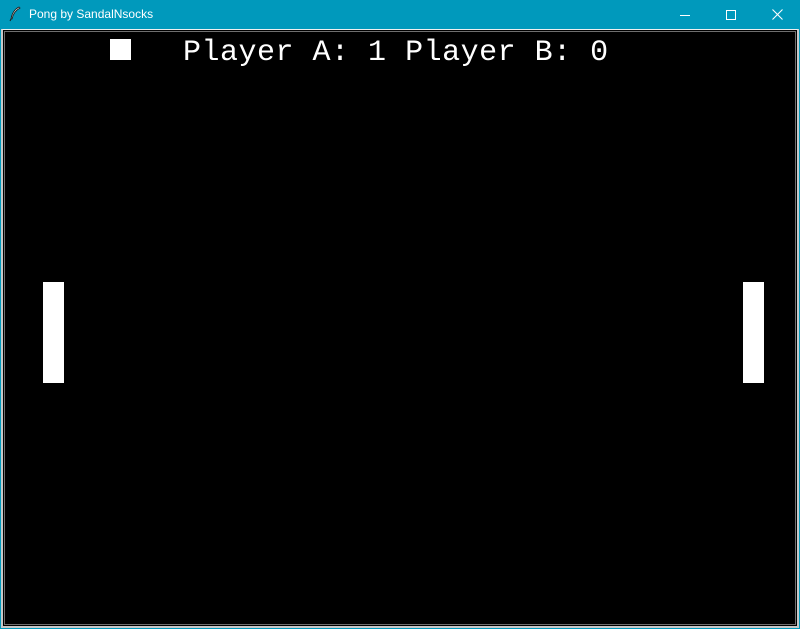  I want to click on close-button, so click(777, 14).